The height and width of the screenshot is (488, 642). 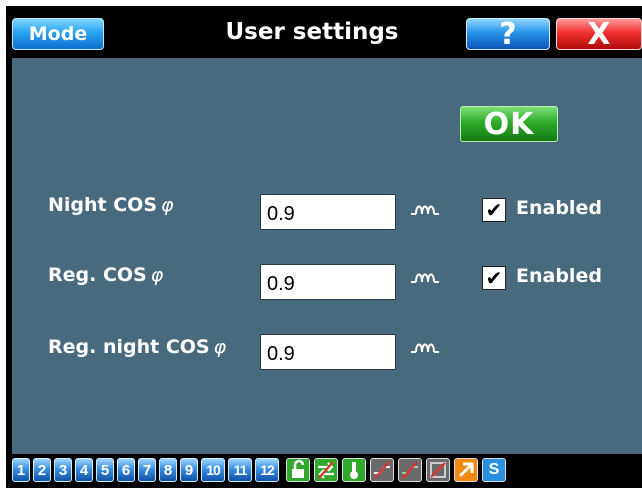 I want to click on help-button: ?, so click(x=508, y=34).